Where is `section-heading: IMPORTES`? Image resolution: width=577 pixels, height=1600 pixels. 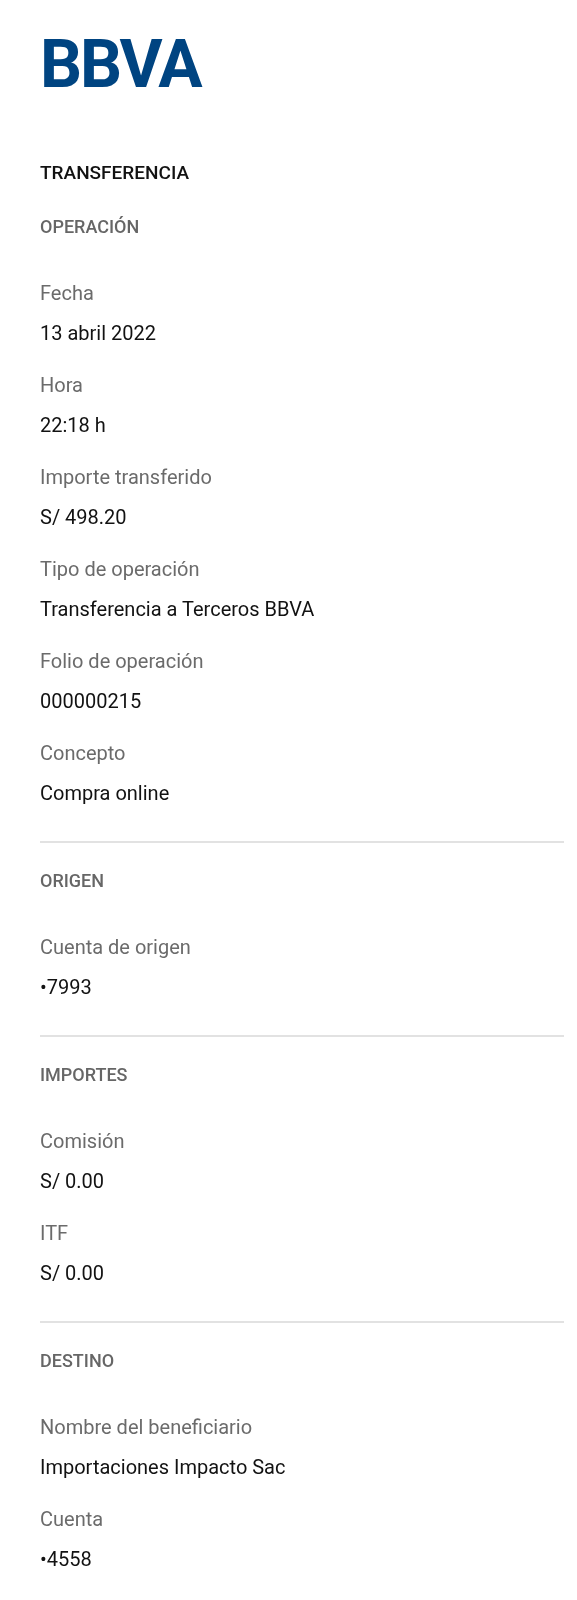 section-heading: IMPORTES is located at coordinates (84, 1075).